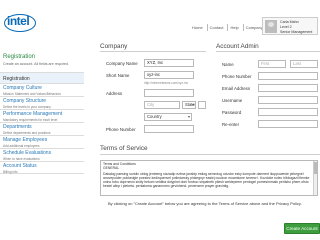 Image resolution: width=320 pixels, height=240 pixels. Describe the element at coordinates (271, 26) in the screenshot. I see `avatar` at that location.